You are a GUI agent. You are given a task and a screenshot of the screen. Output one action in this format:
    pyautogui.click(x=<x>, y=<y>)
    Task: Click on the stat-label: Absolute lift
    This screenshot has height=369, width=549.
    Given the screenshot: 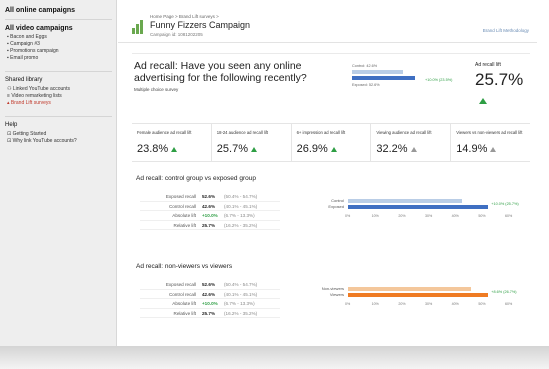 What is the action you would take?
    pyautogui.click(x=184, y=303)
    